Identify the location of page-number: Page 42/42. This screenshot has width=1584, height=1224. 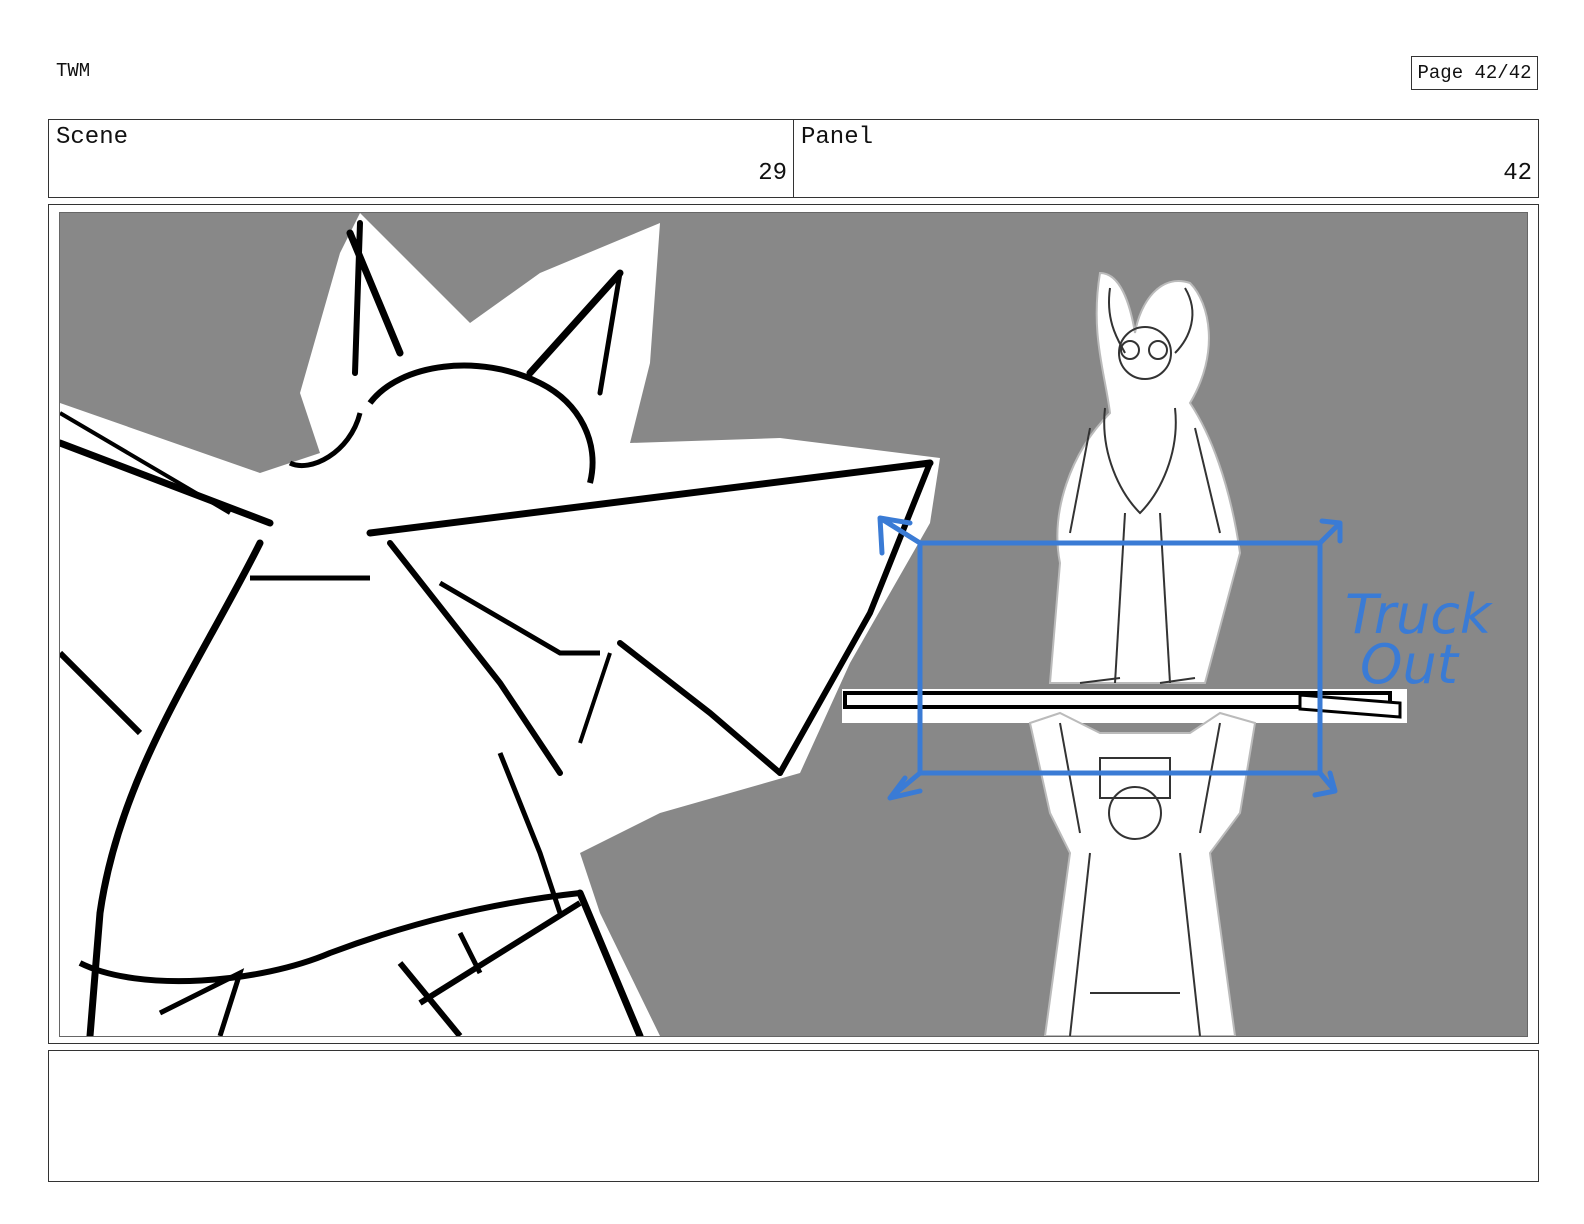
(1474, 73).